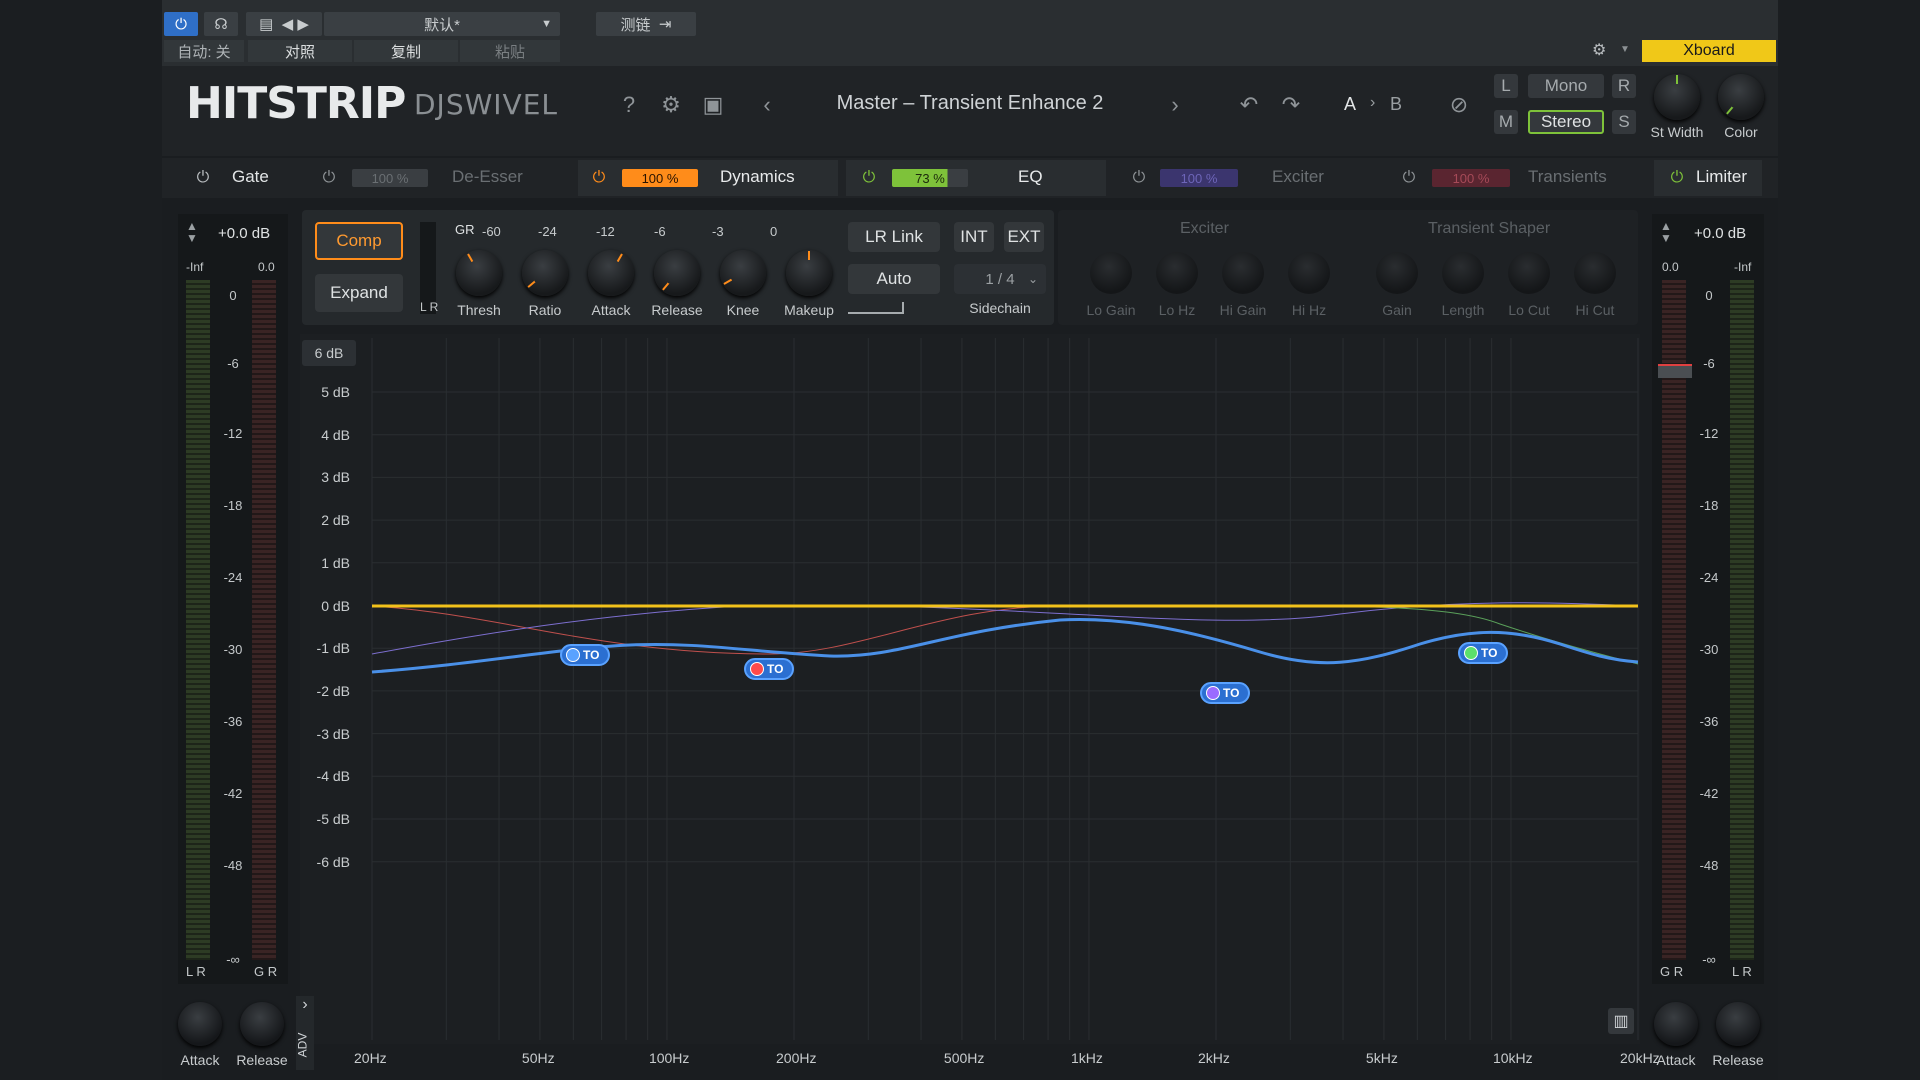  Describe the element at coordinates (677, 273) in the screenshot. I see `release-knob` at that location.